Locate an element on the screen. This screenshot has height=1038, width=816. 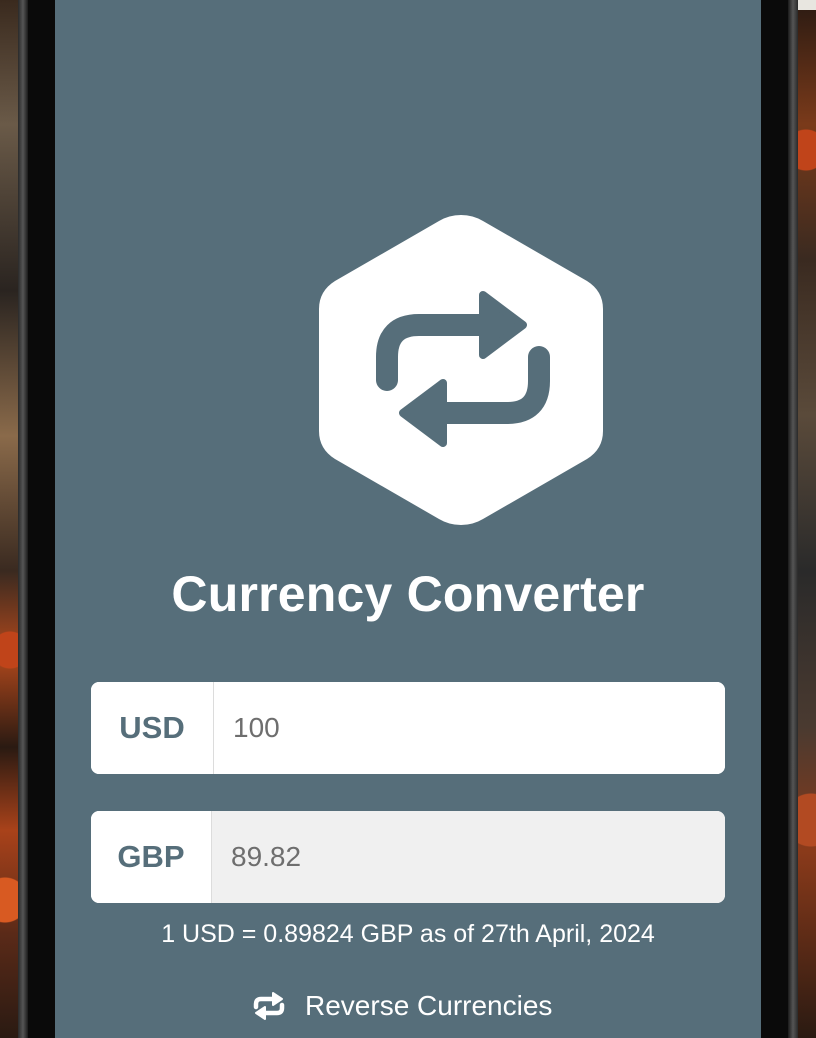
phone-bezel-left is located at coordinates (23, 519).